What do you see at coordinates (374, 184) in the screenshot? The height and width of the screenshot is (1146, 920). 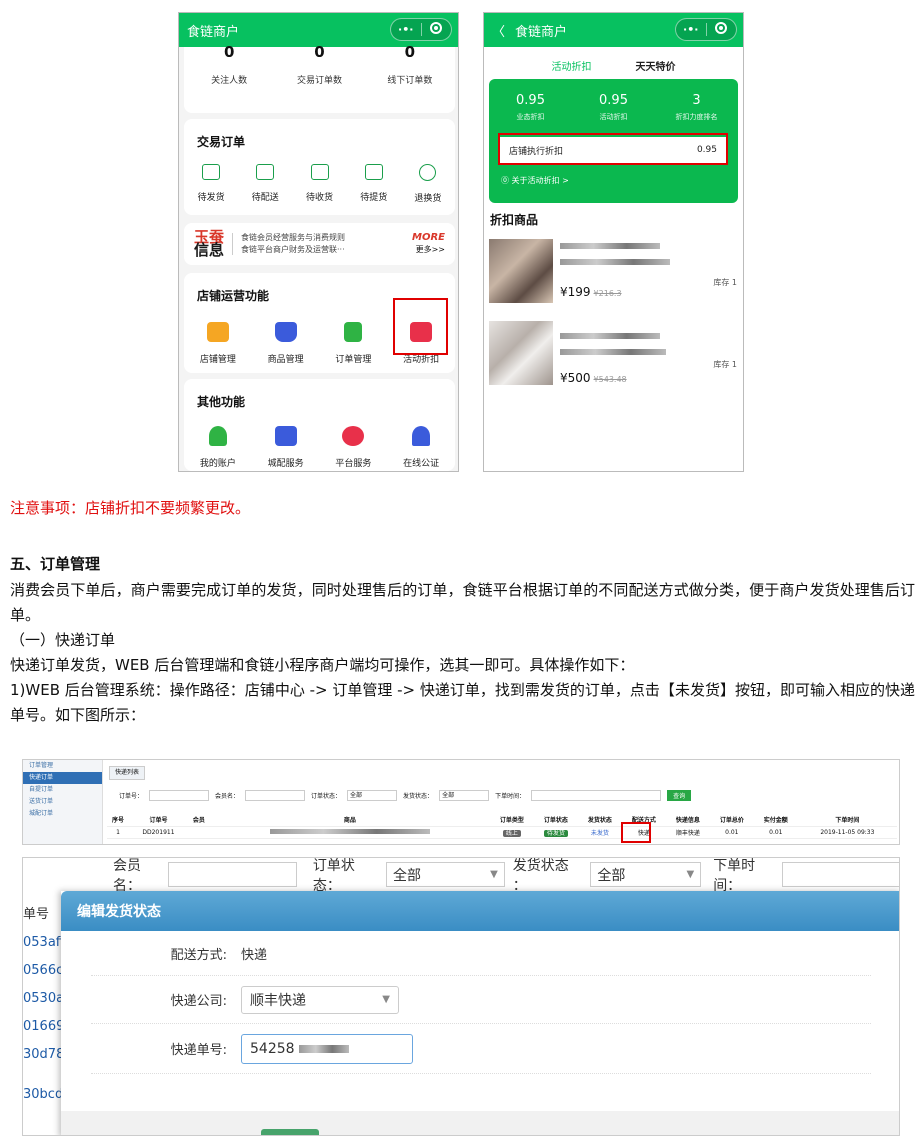 I see `to-pickup-item: 待提货` at bounding box center [374, 184].